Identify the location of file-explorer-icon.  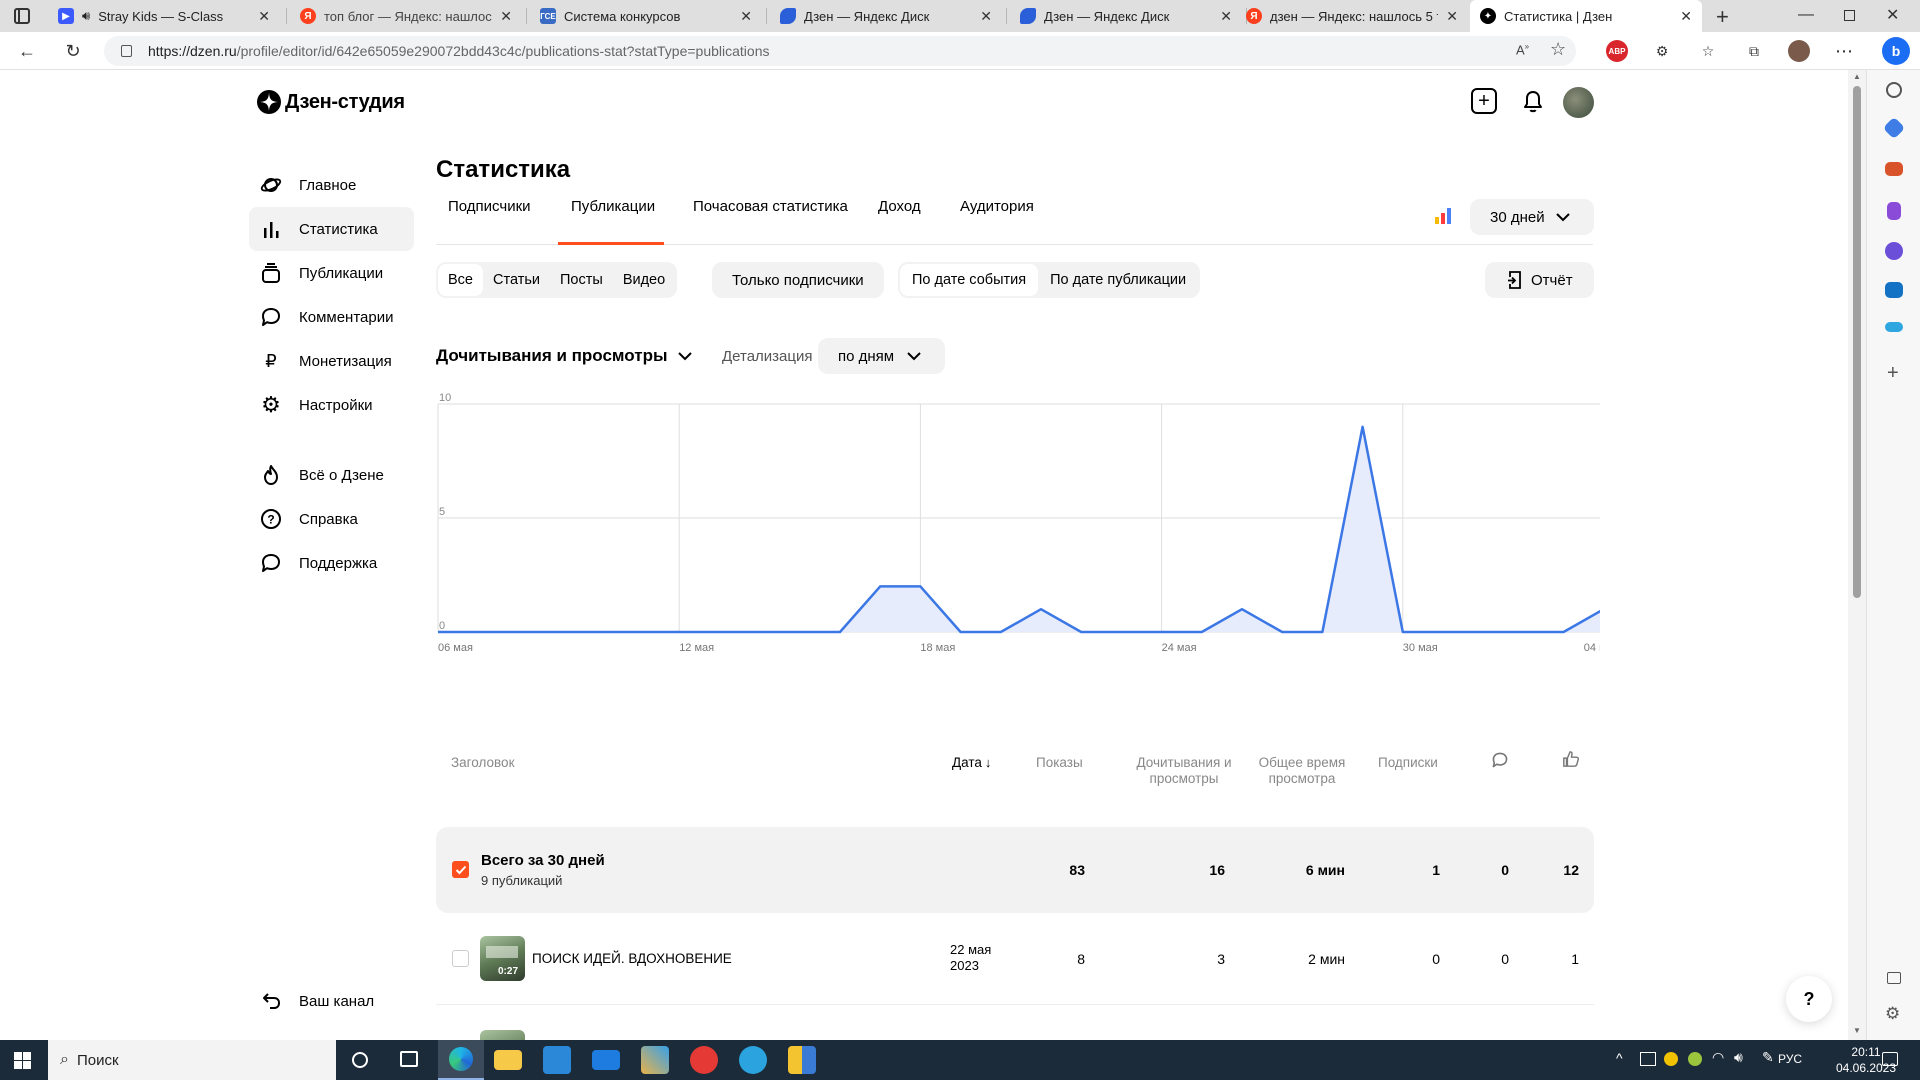
(508, 1060).